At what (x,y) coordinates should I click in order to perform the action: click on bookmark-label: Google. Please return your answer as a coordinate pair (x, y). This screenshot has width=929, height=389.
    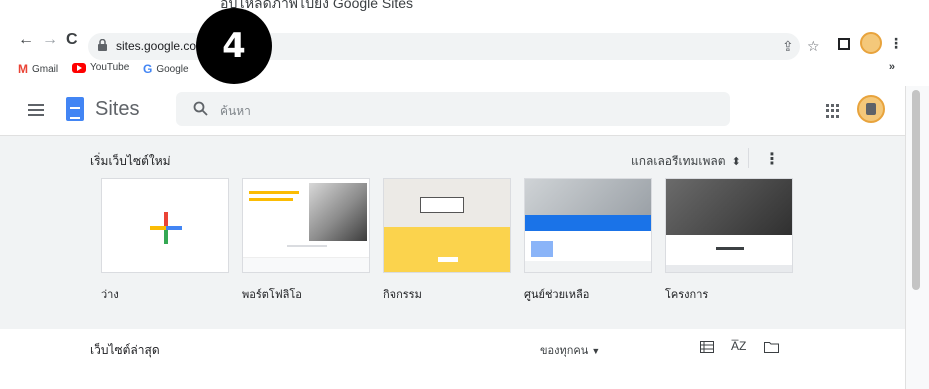
    Looking at the image, I should click on (172, 69).